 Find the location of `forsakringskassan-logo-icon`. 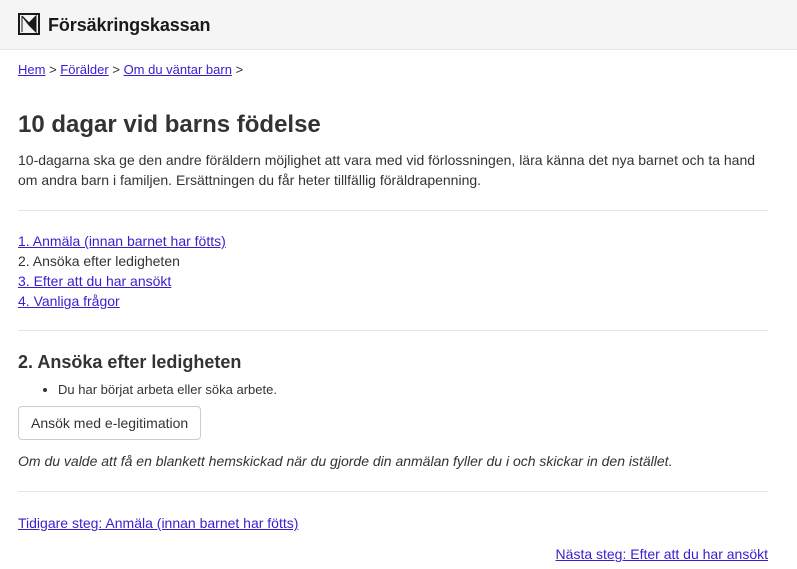

forsakringskassan-logo-icon is located at coordinates (29, 23).